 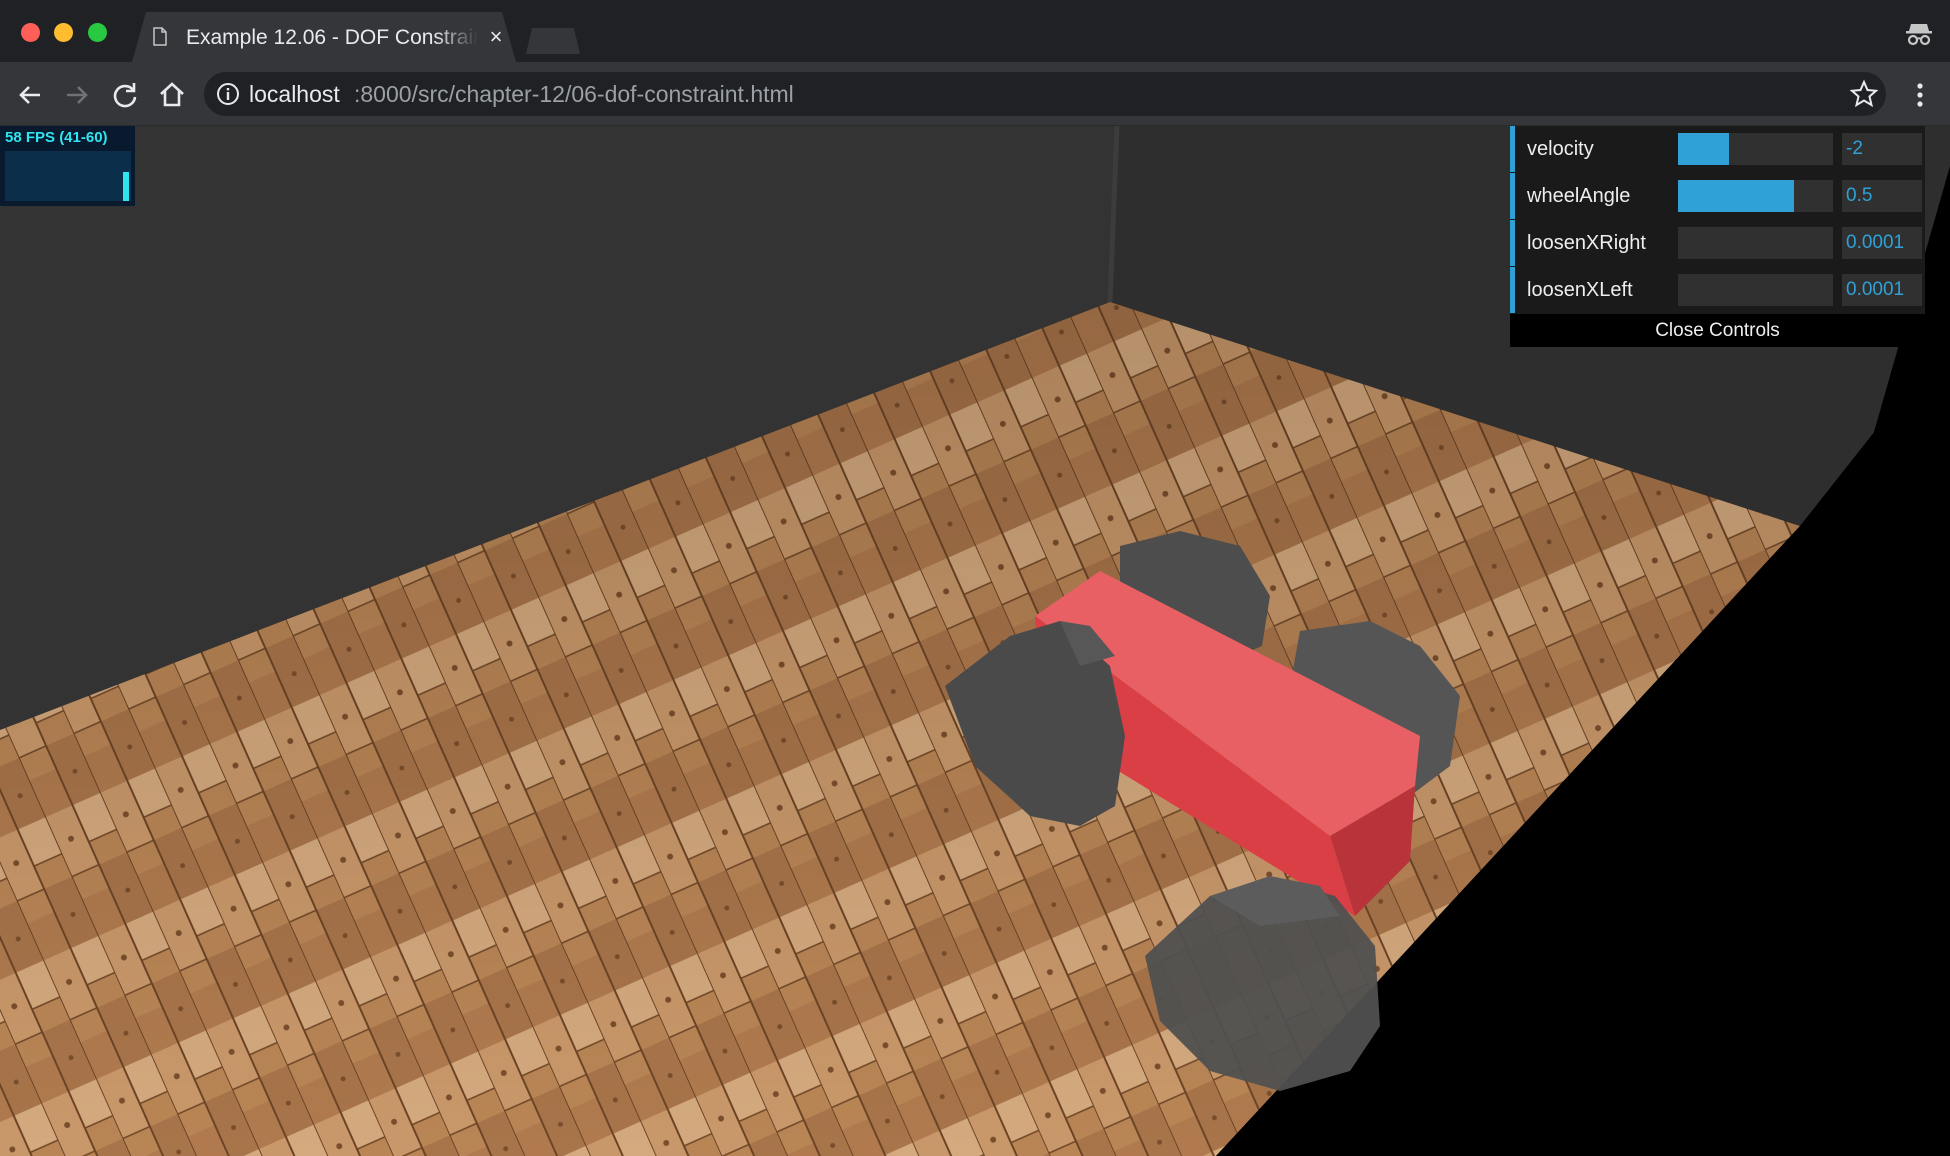 I want to click on loosenxleft-slider, so click(x=1755, y=290).